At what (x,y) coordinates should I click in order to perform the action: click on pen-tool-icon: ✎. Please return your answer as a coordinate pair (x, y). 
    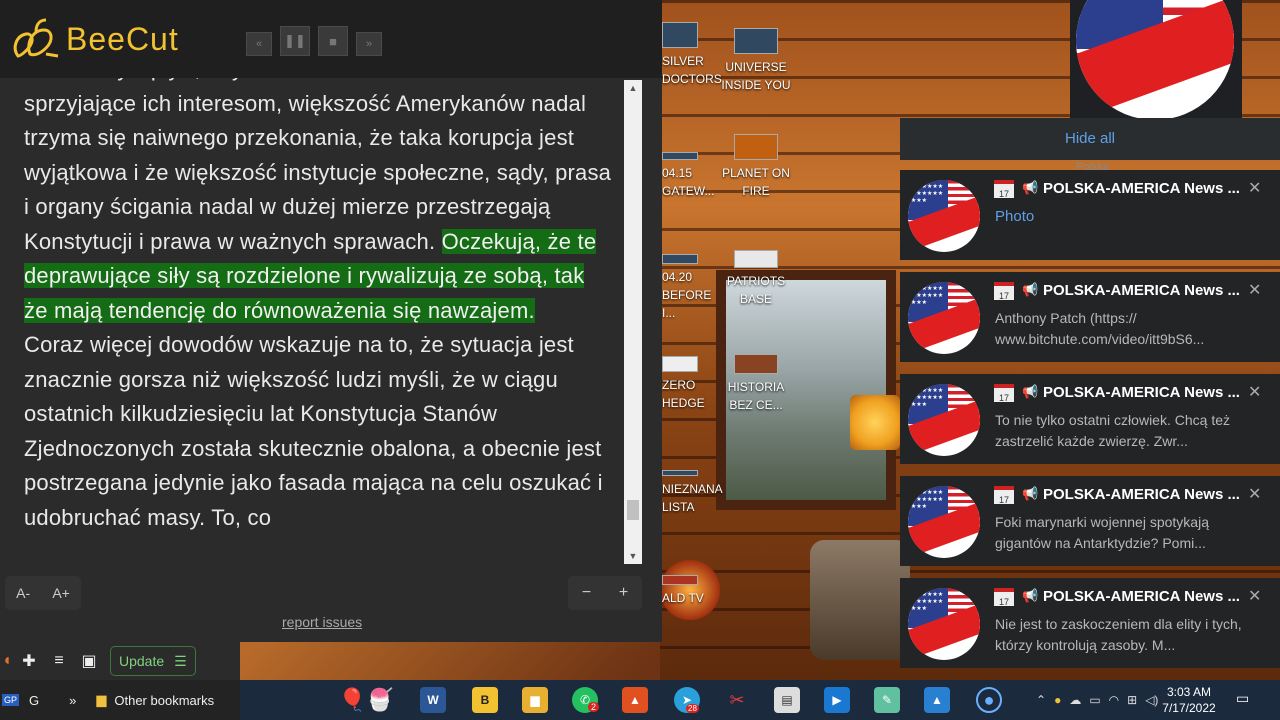
    Looking at the image, I should click on (887, 700).